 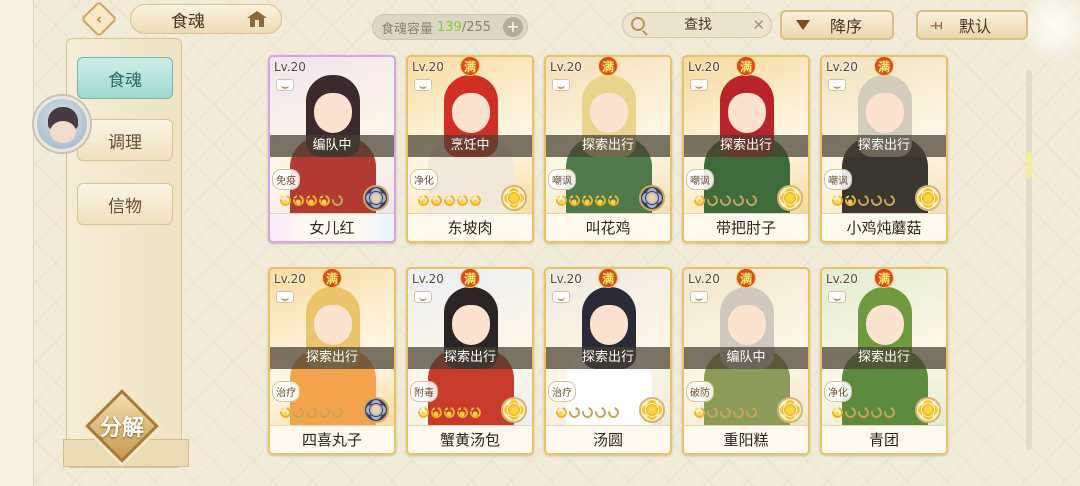 I want to click on food-soul-card: Lv.20 满 探索出行 附毒 蟹黄汤包, so click(x=470, y=361).